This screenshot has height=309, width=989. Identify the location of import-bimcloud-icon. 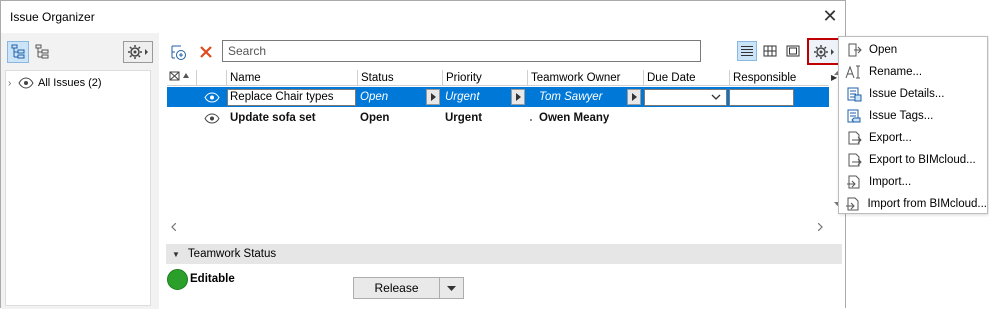
(853, 204).